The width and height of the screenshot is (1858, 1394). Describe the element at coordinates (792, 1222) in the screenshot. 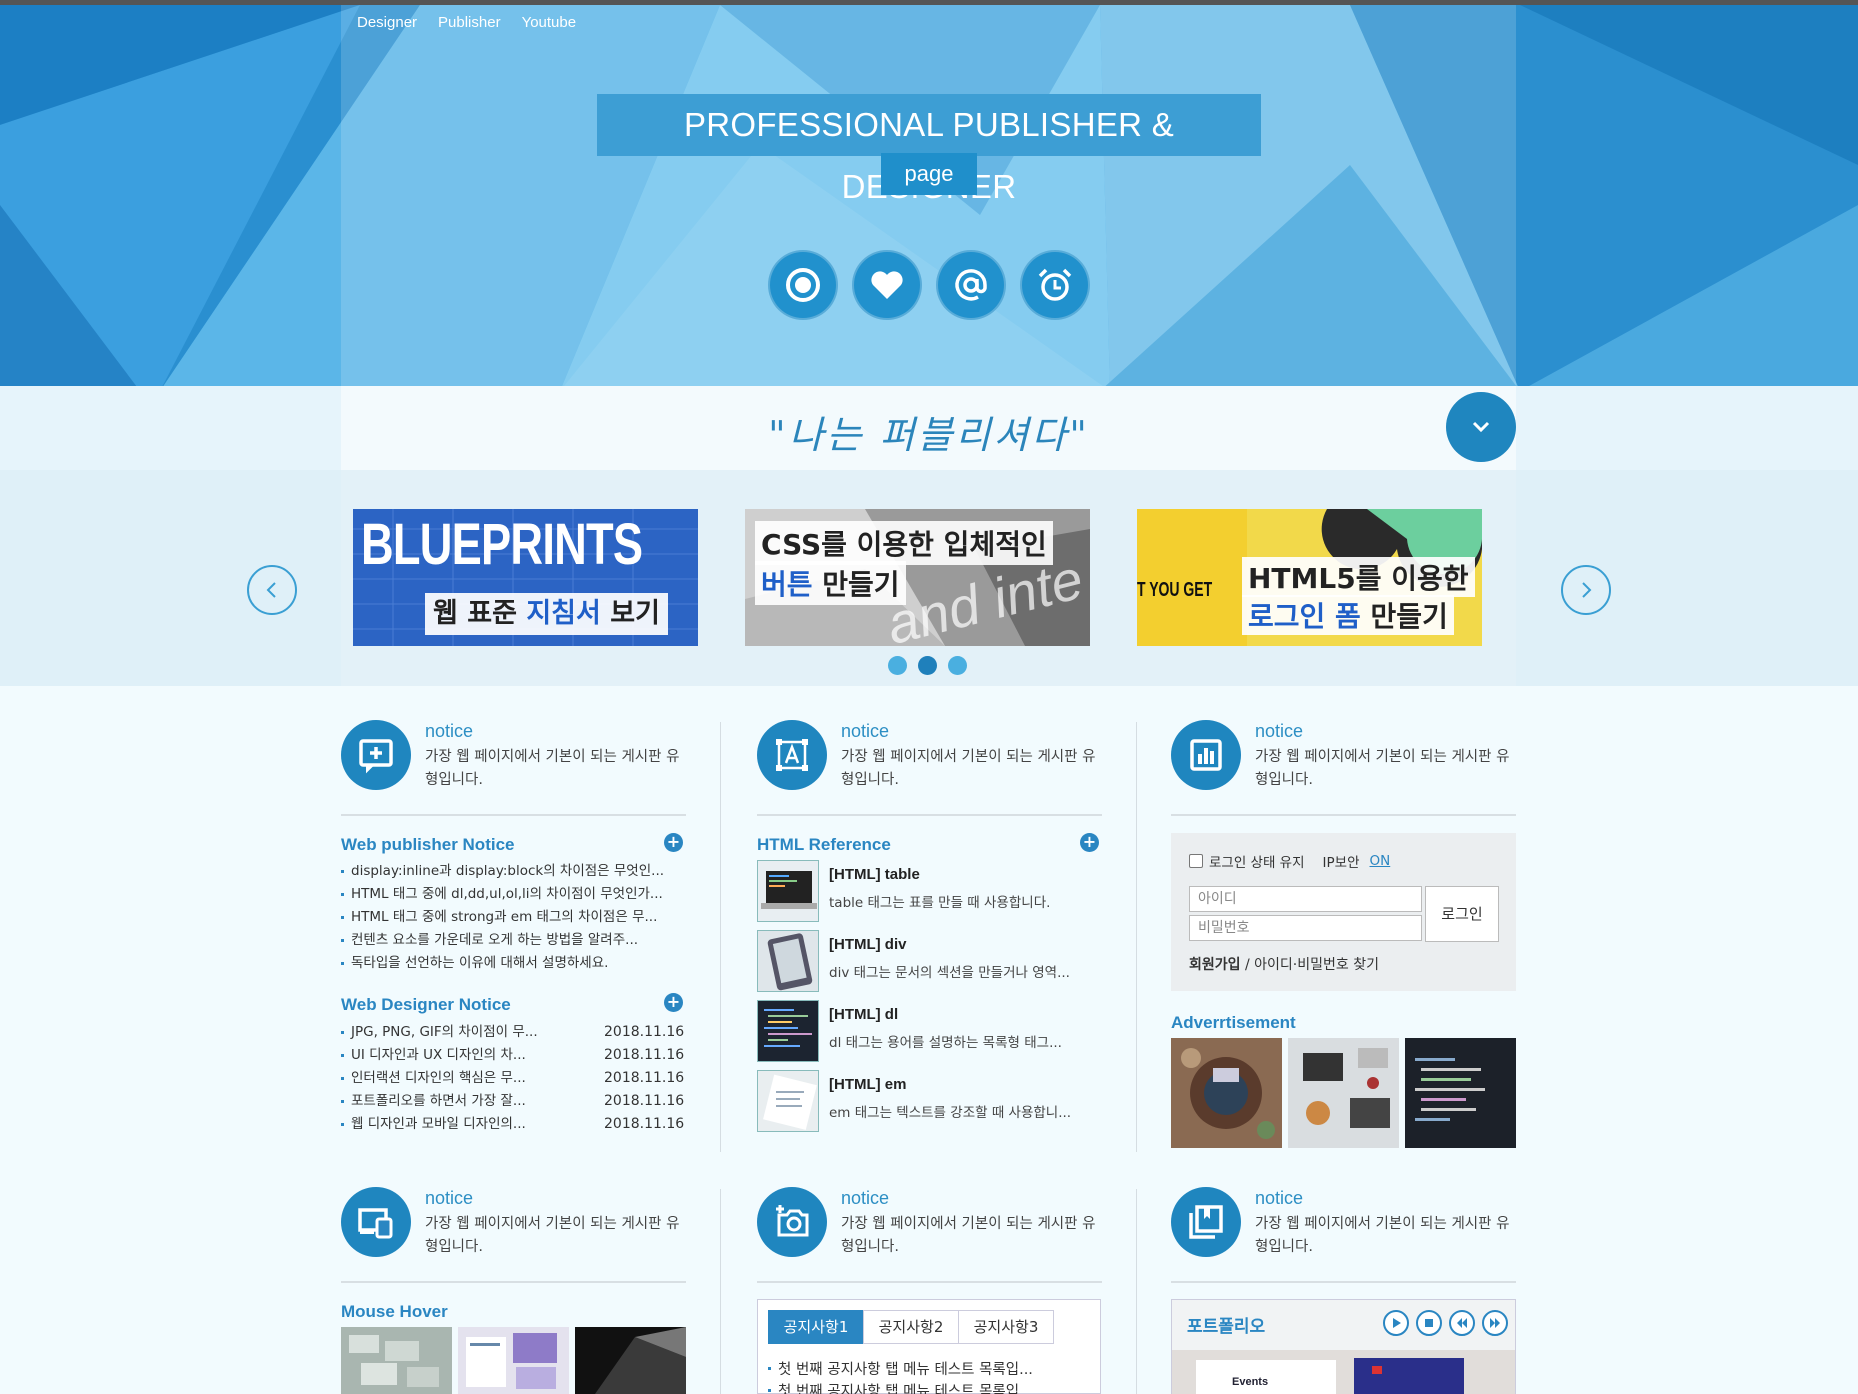

I see `add-camera-icon` at that location.